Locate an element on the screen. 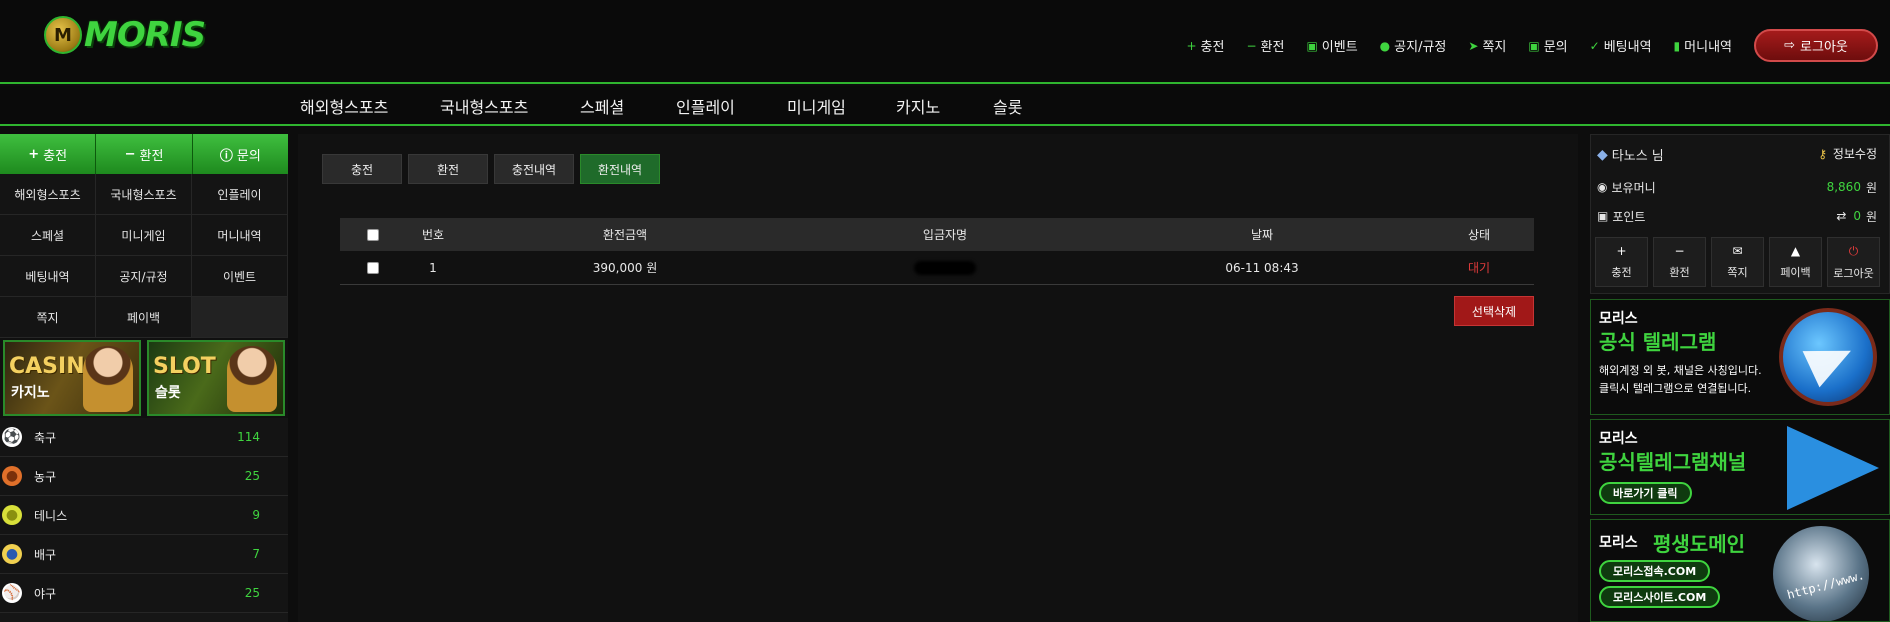 This screenshot has width=1890, height=622. convert-icon: ⇄ is located at coordinates (1841, 216).